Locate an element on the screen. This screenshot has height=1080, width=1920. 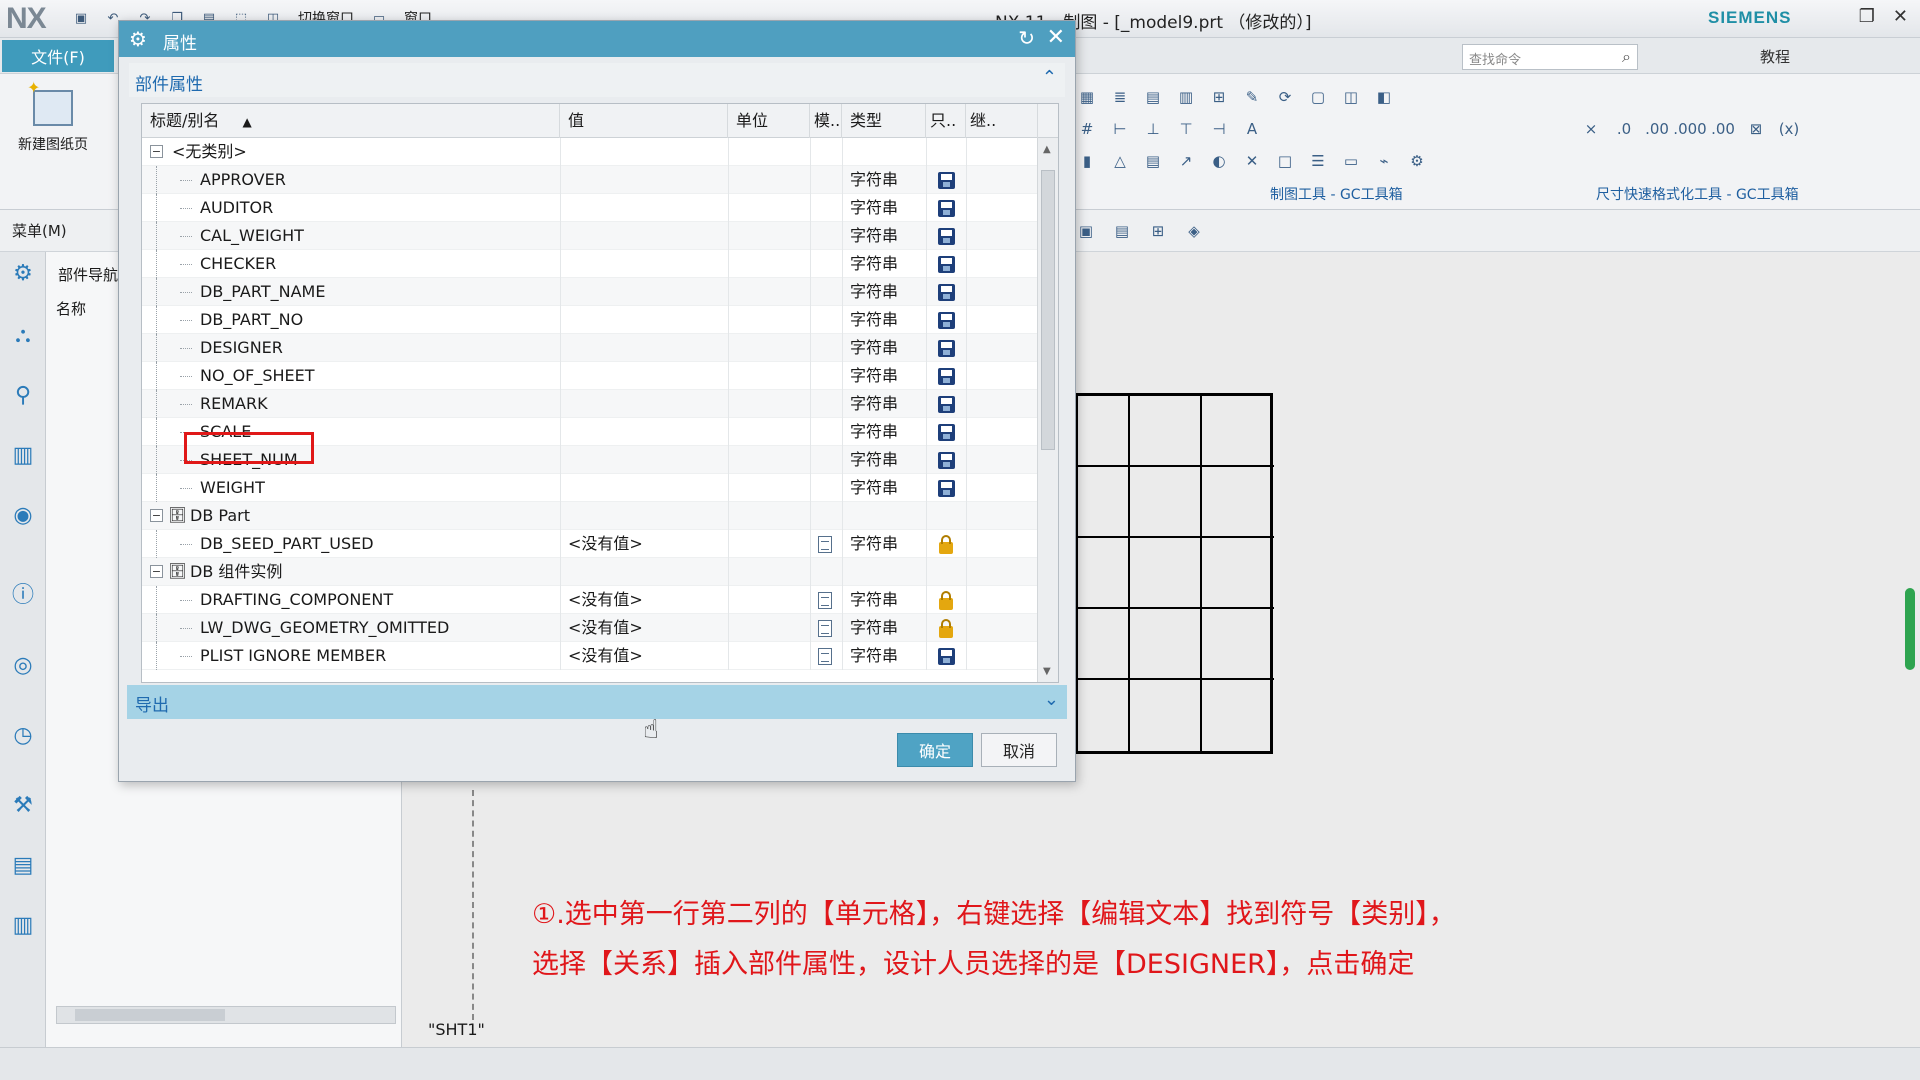
boxed-x-icon: ⊠ is located at coordinates (1756, 129).